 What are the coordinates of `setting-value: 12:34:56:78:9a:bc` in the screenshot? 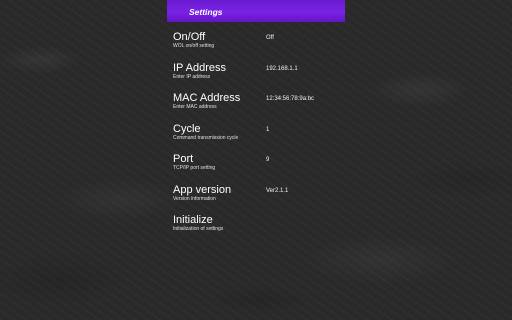 It's located at (290, 99).